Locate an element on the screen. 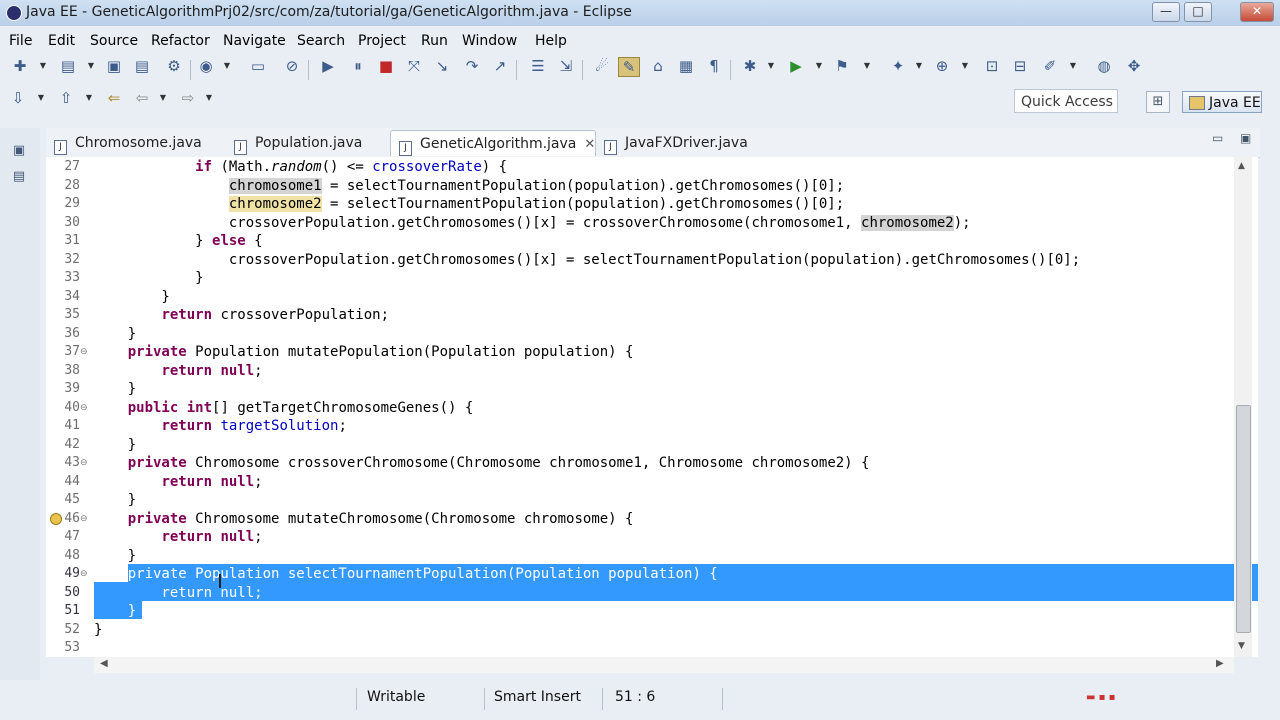  menu-run: Run is located at coordinates (434, 41).